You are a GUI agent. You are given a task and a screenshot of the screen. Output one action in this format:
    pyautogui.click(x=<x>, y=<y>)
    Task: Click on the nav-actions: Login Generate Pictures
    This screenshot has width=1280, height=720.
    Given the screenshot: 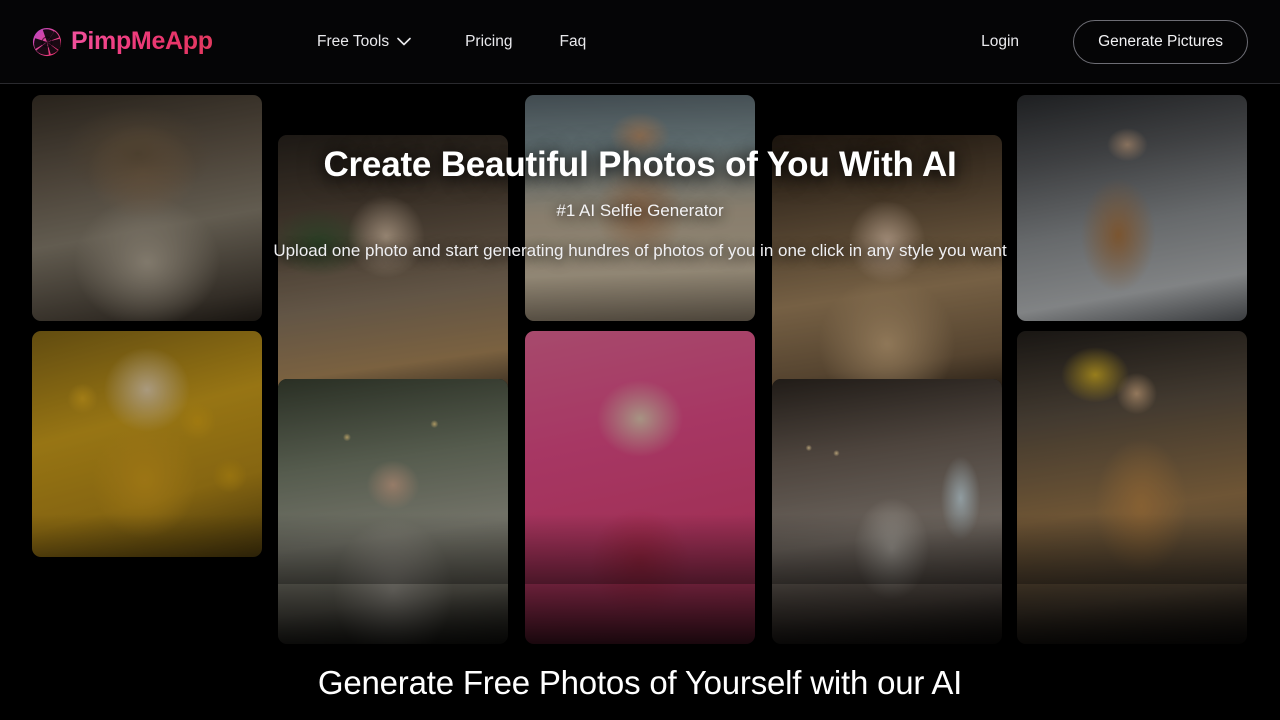 What is the action you would take?
    pyautogui.click(x=1114, y=42)
    